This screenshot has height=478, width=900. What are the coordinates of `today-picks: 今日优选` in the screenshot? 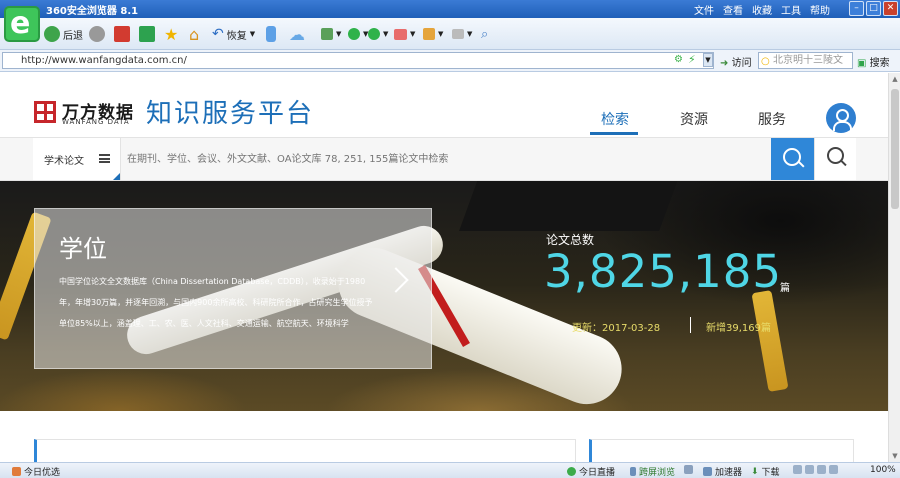 It's located at (36, 471).